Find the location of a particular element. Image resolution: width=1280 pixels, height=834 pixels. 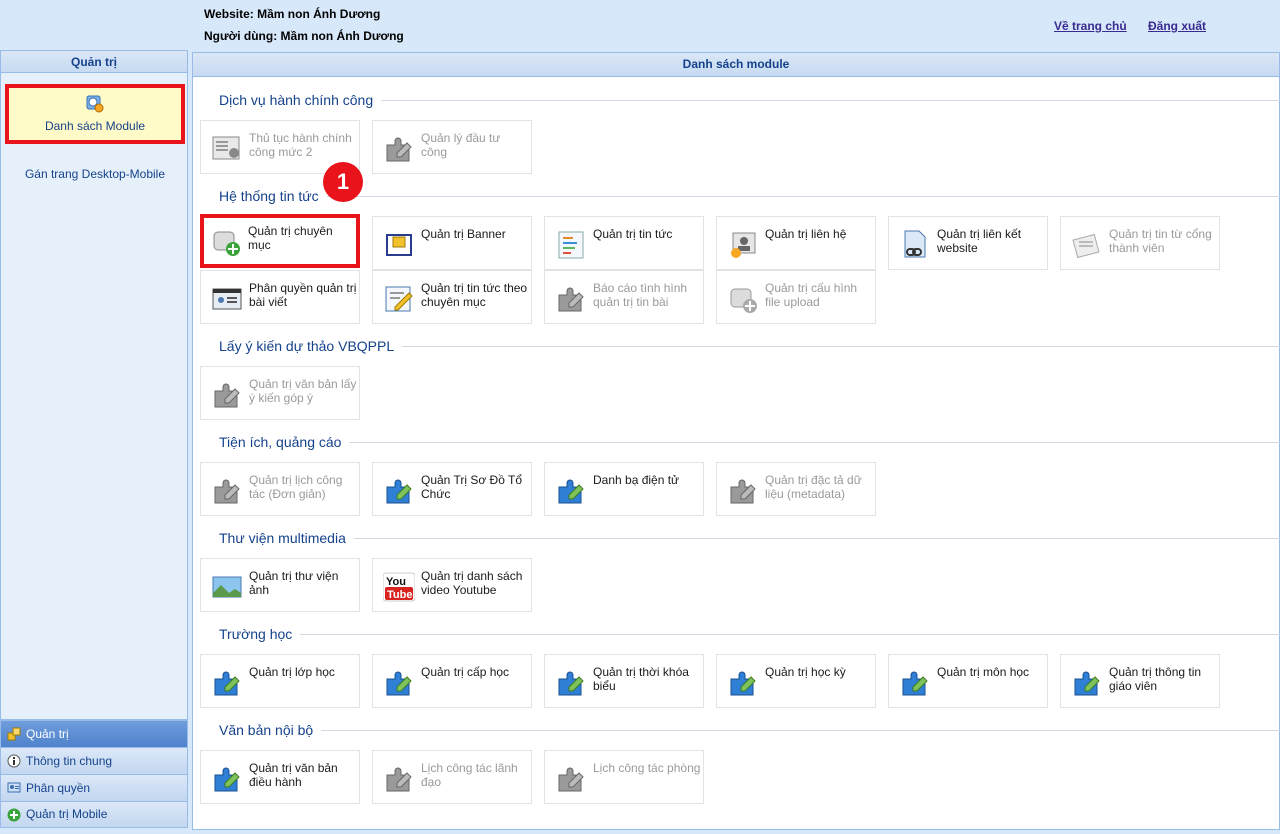

idcard-icon is located at coordinates (227, 299).